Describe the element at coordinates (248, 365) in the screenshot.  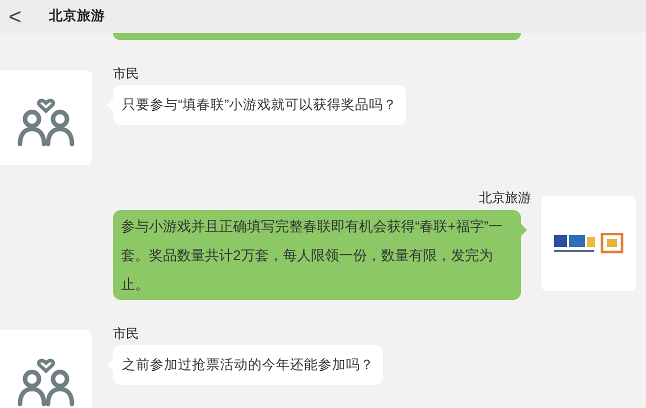
I see `message-bubble: 之前参加过抢票活动的今年还能参加吗？` at that location.